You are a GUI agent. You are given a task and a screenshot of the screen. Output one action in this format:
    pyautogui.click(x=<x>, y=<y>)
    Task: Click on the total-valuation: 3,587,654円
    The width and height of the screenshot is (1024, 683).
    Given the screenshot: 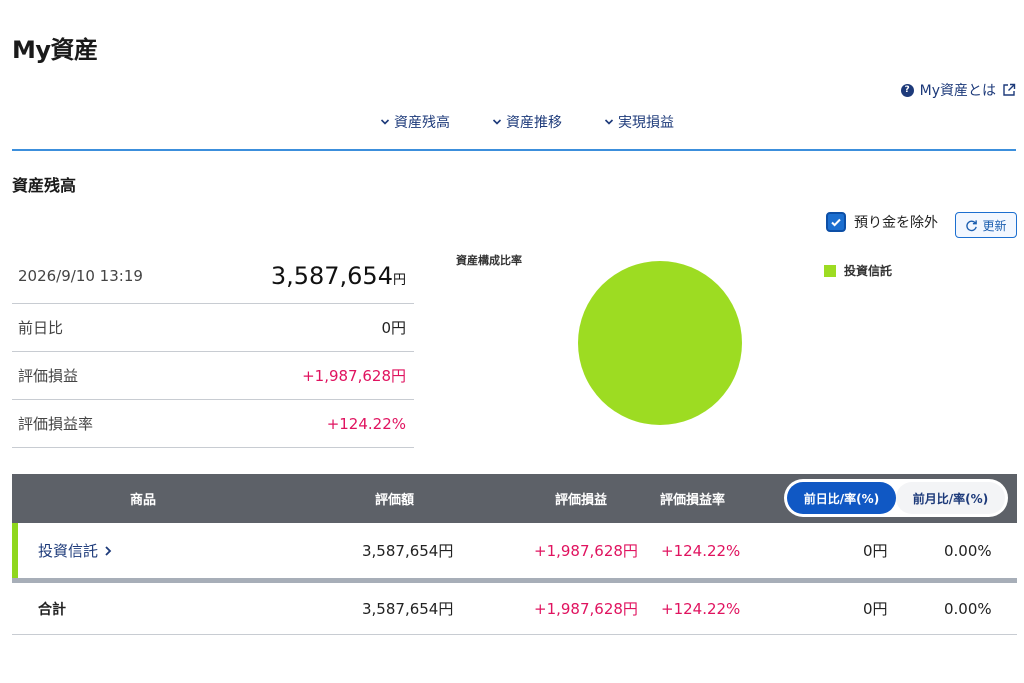 What is the action you would take?
    pyautogui.click(x=408, y=609)
    